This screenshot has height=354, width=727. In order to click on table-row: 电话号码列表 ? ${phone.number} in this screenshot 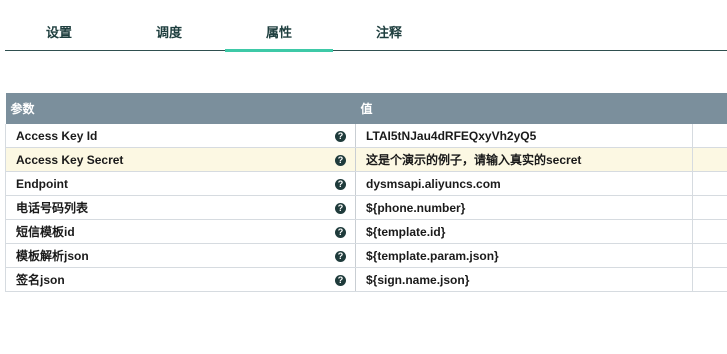, I will do `click(366, 207)`.